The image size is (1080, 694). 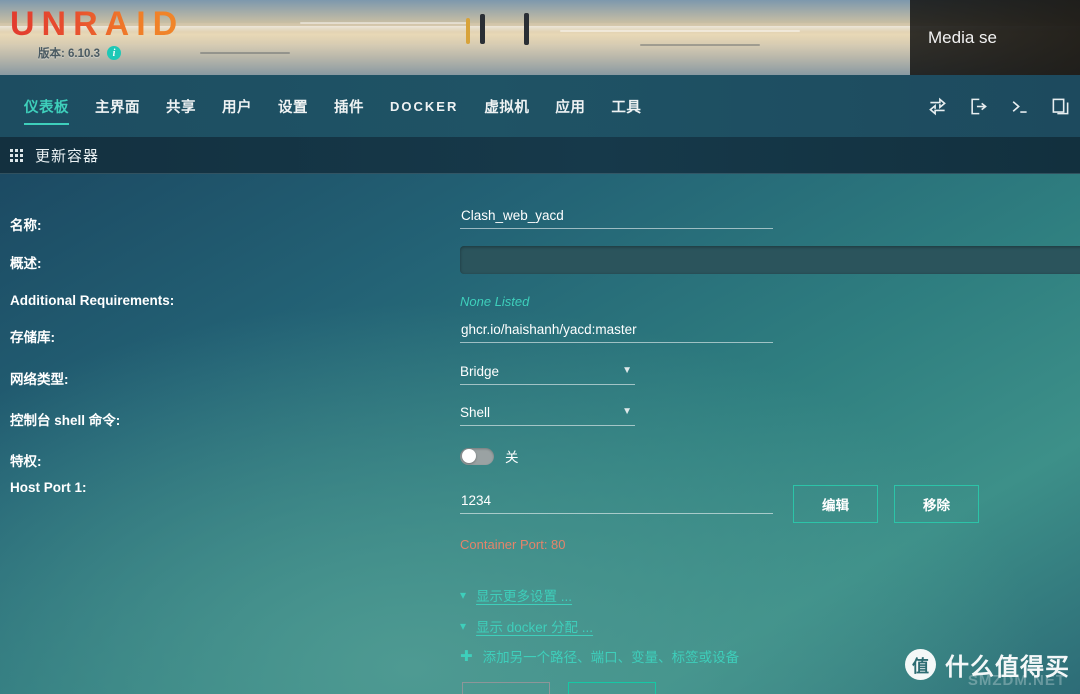 What do you see at coordinates (612, 688) in the screenshot?
I see `apply-button` at bounding box center [612, 688].